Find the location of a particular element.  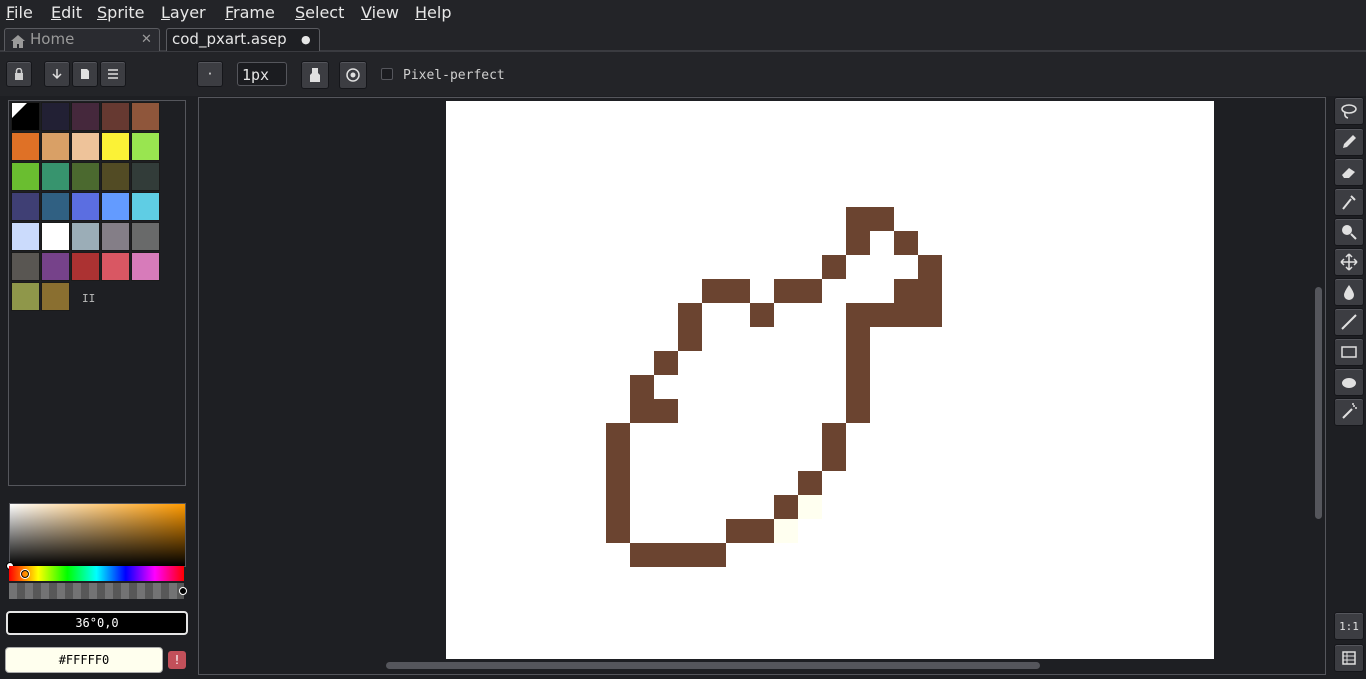

lasso-icon is located at coordinates (1349, 111).